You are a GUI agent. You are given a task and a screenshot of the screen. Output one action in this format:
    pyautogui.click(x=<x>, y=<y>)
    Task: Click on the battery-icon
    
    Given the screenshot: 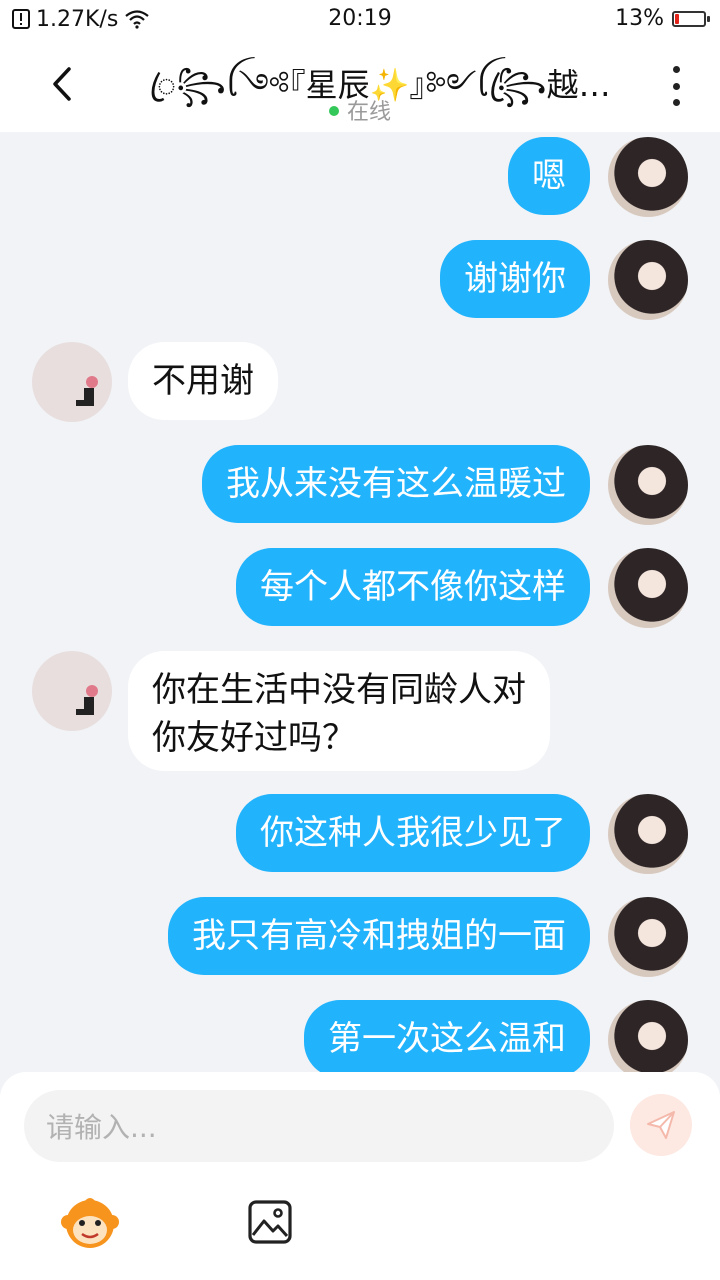 What is the action you would take?
    pyautogui.click(x=691, y=18)
    